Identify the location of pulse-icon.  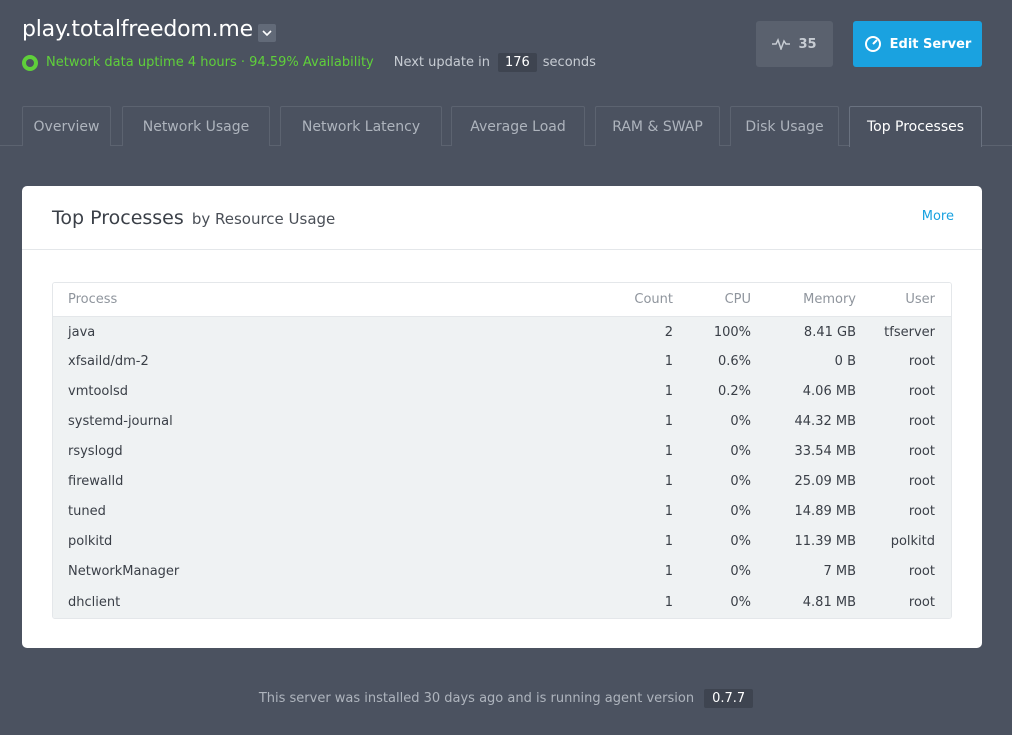
(781, 44).